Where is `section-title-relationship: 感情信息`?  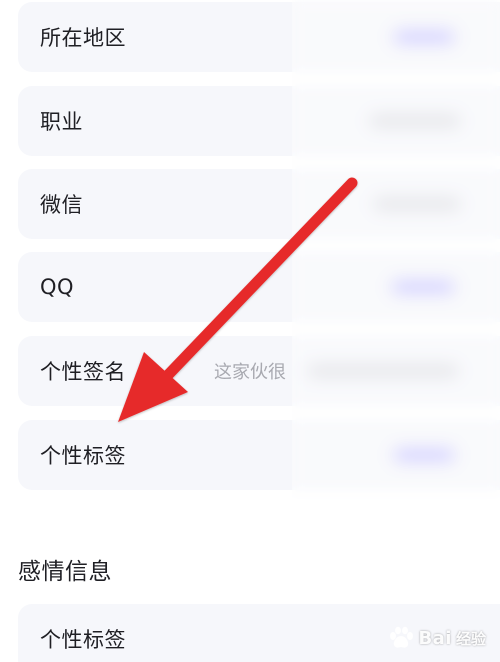
section-title-relationship: 感情信息 is located at coordinates (65, 572).